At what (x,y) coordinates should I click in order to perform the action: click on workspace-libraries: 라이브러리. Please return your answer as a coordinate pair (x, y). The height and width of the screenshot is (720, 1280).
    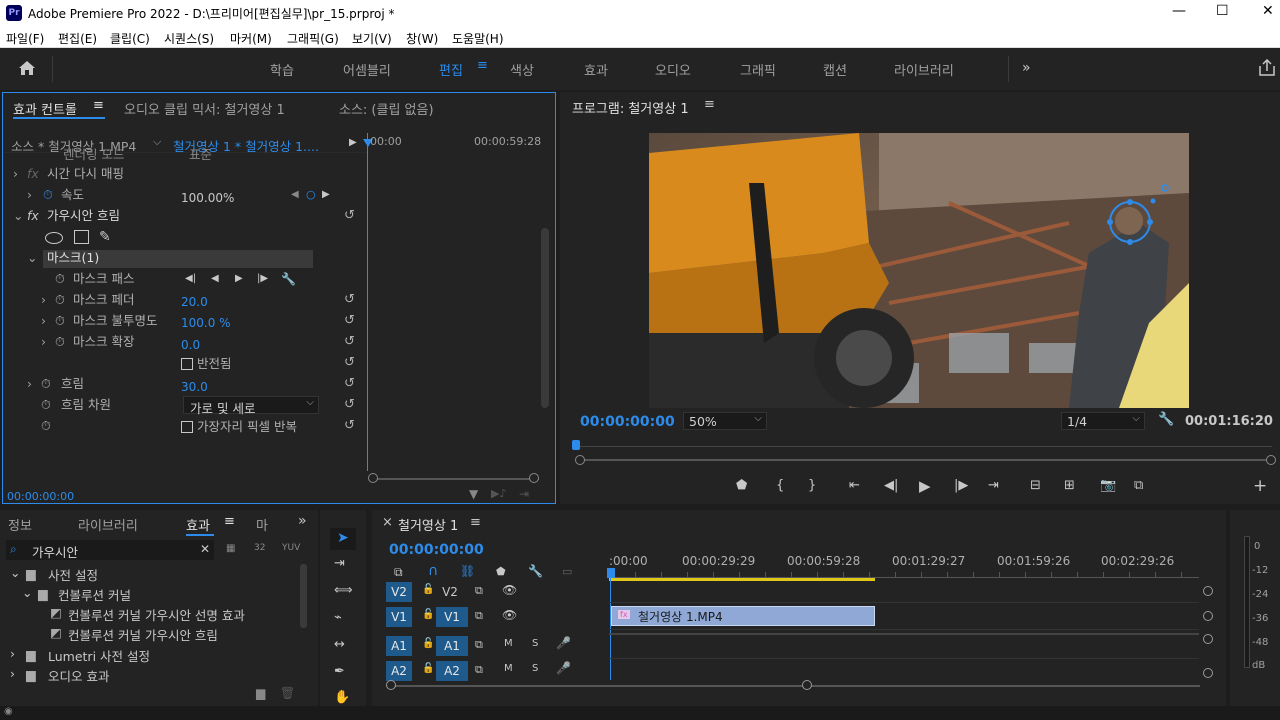
    Looking at the image, I should click on (924, 69).